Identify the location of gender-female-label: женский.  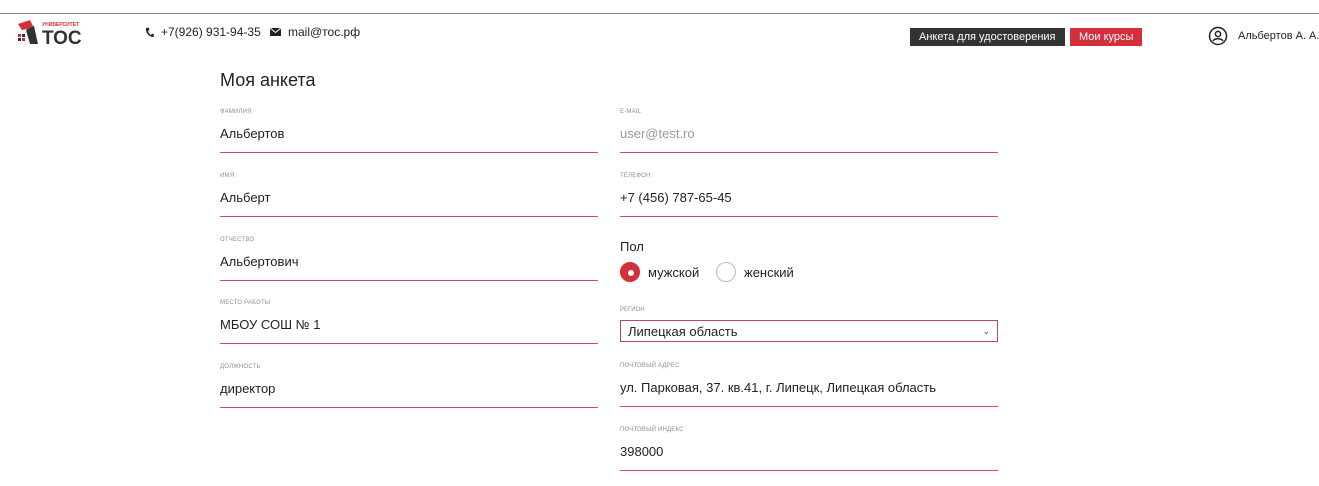
(769, 272).